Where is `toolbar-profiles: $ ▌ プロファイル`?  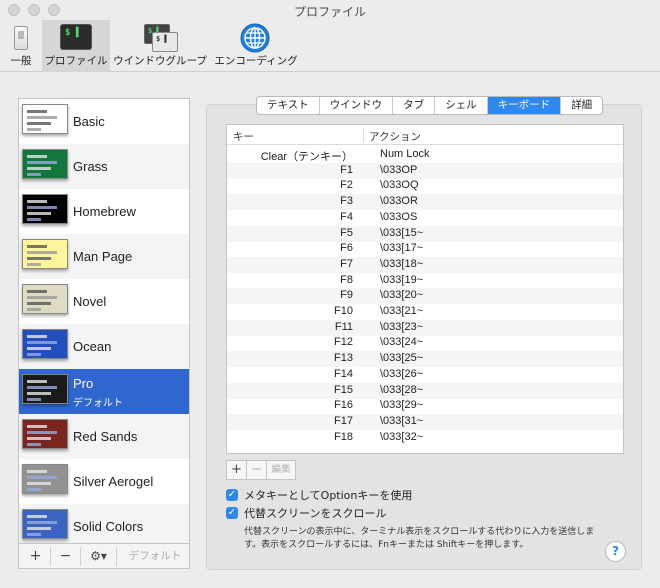 toolbar-profiles: $ ▌ プロファイル is located at coordinates (76, 46).